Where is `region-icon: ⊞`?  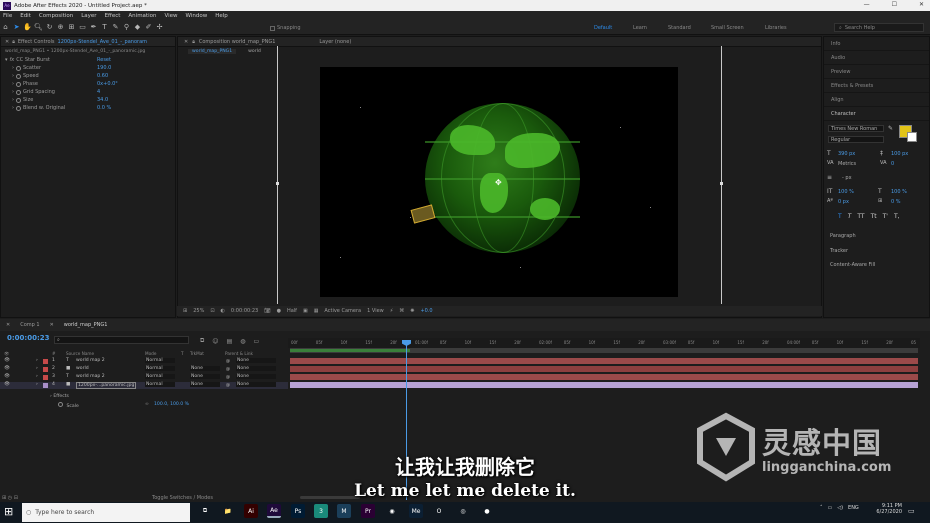 region-icon: ⊞ is located at coordinates (185, 311).